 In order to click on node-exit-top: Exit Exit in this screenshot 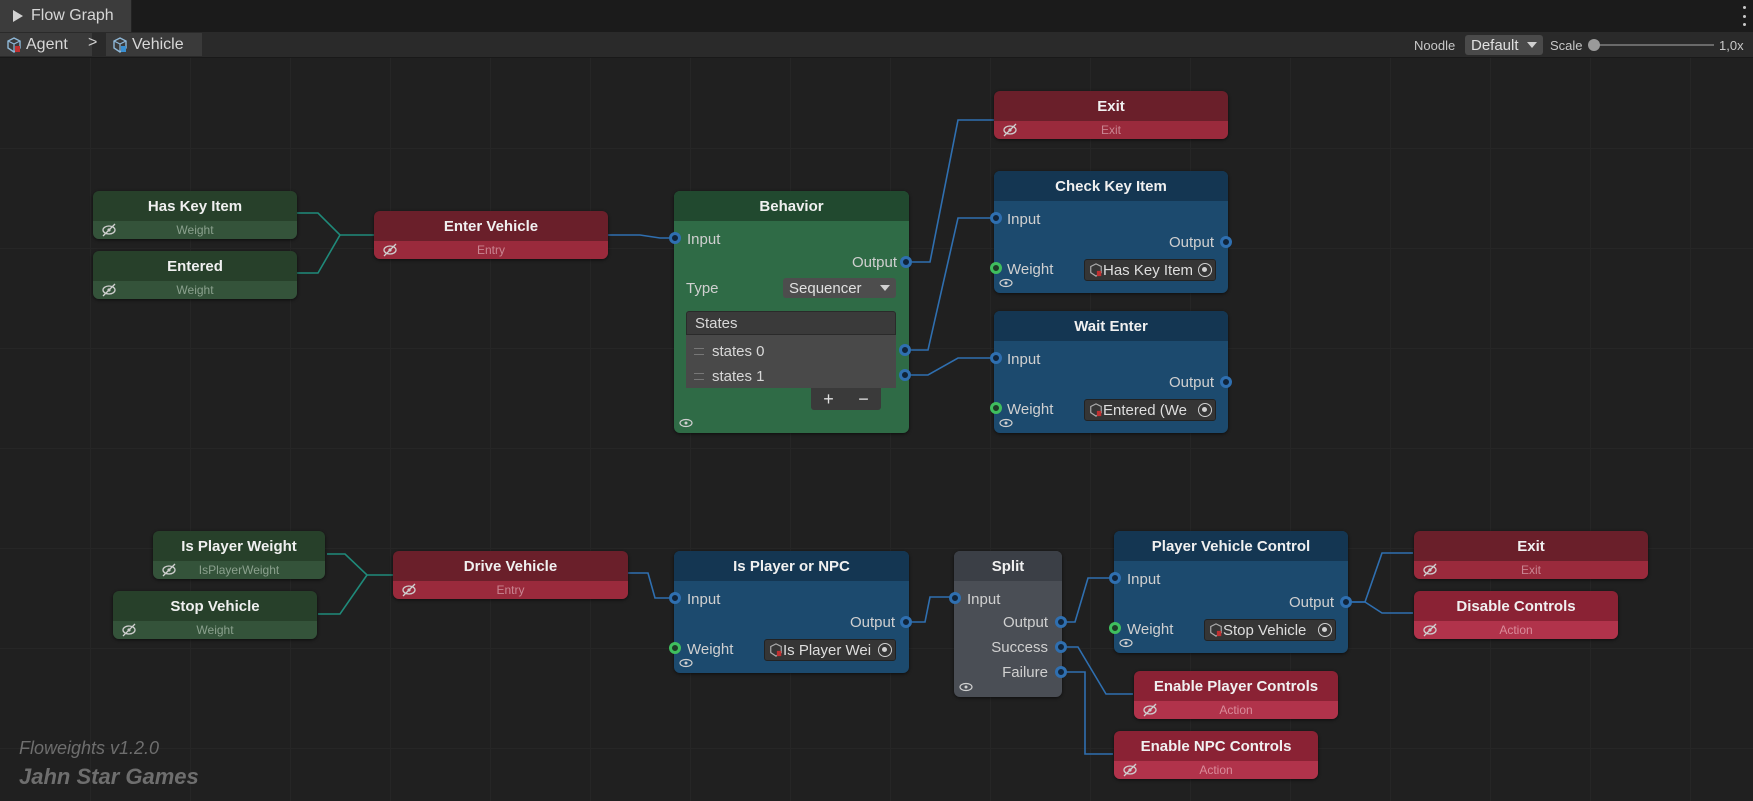, I will do `click(1111, 115)`.